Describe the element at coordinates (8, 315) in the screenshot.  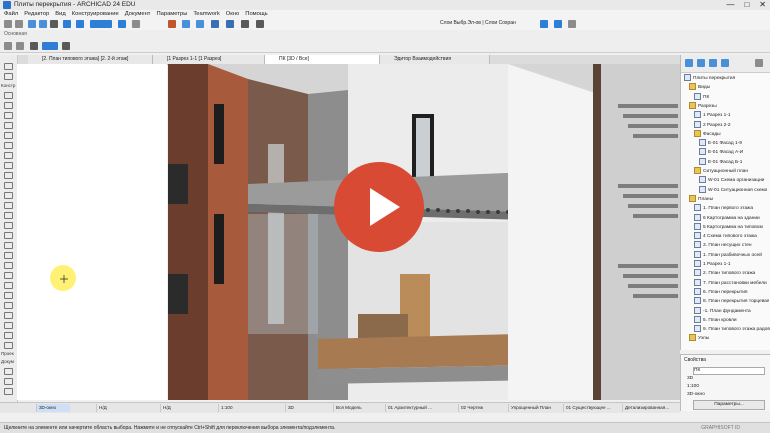
I see `line-icon` at that location.